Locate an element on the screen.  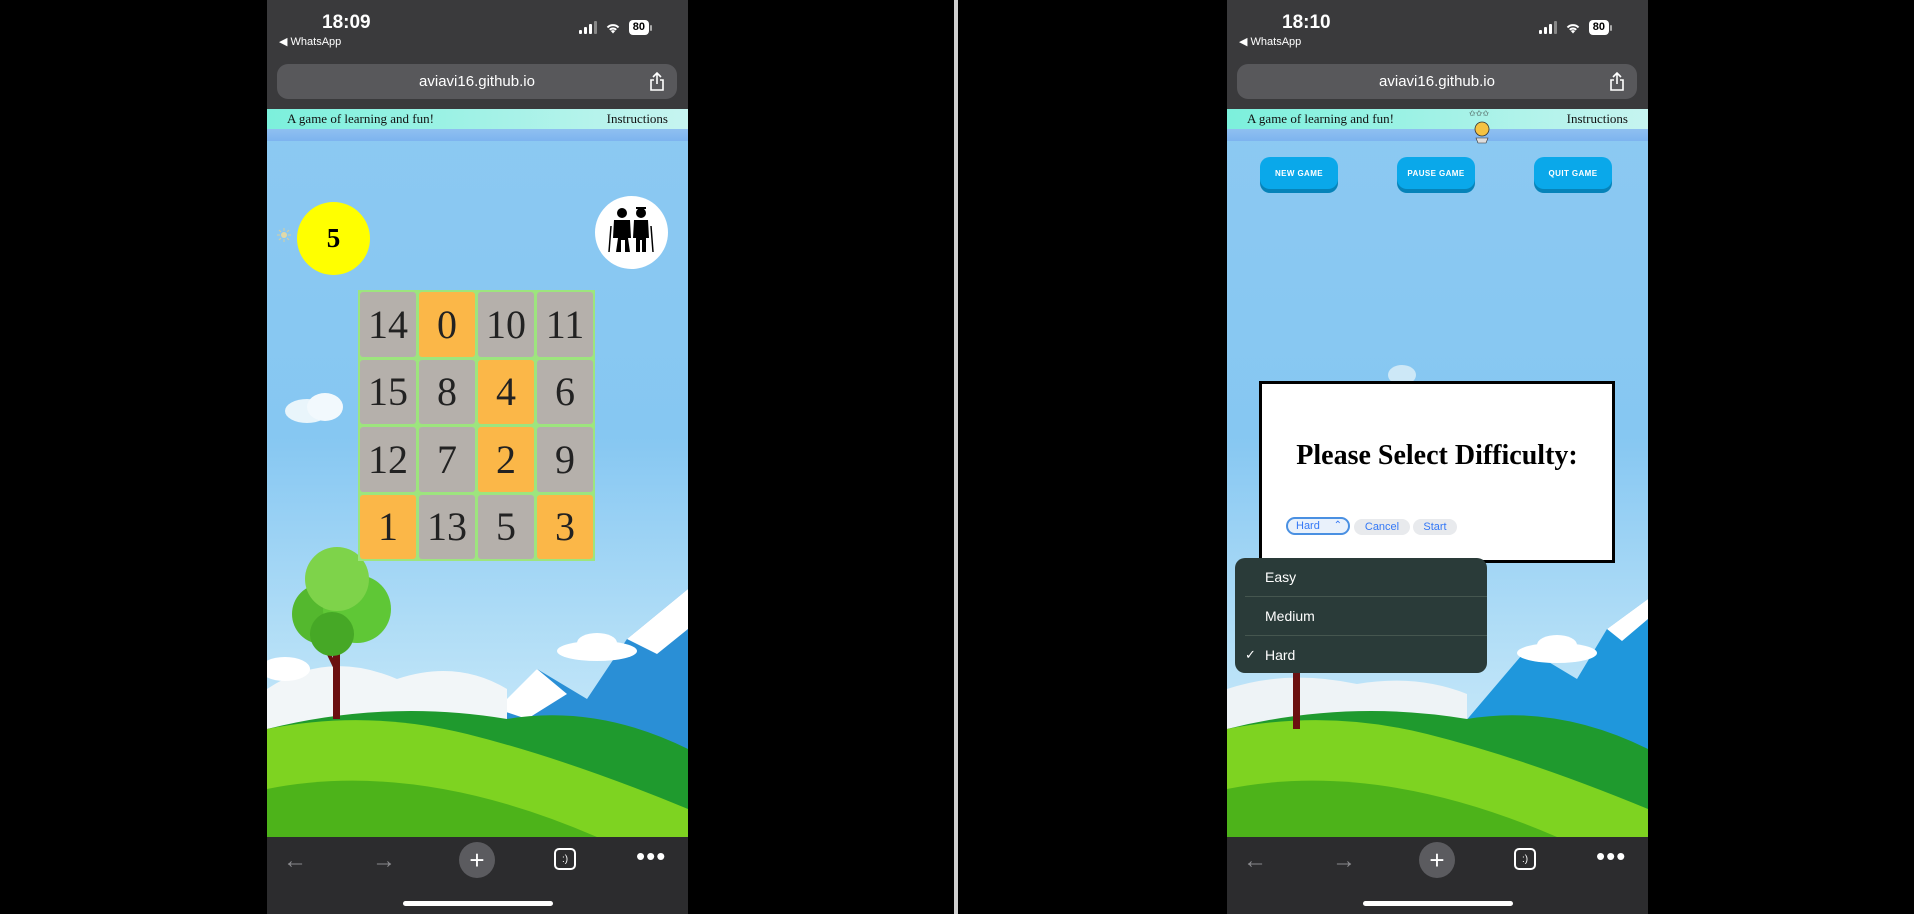
elderly-couple-avatar is located at coordinates (631, 232).